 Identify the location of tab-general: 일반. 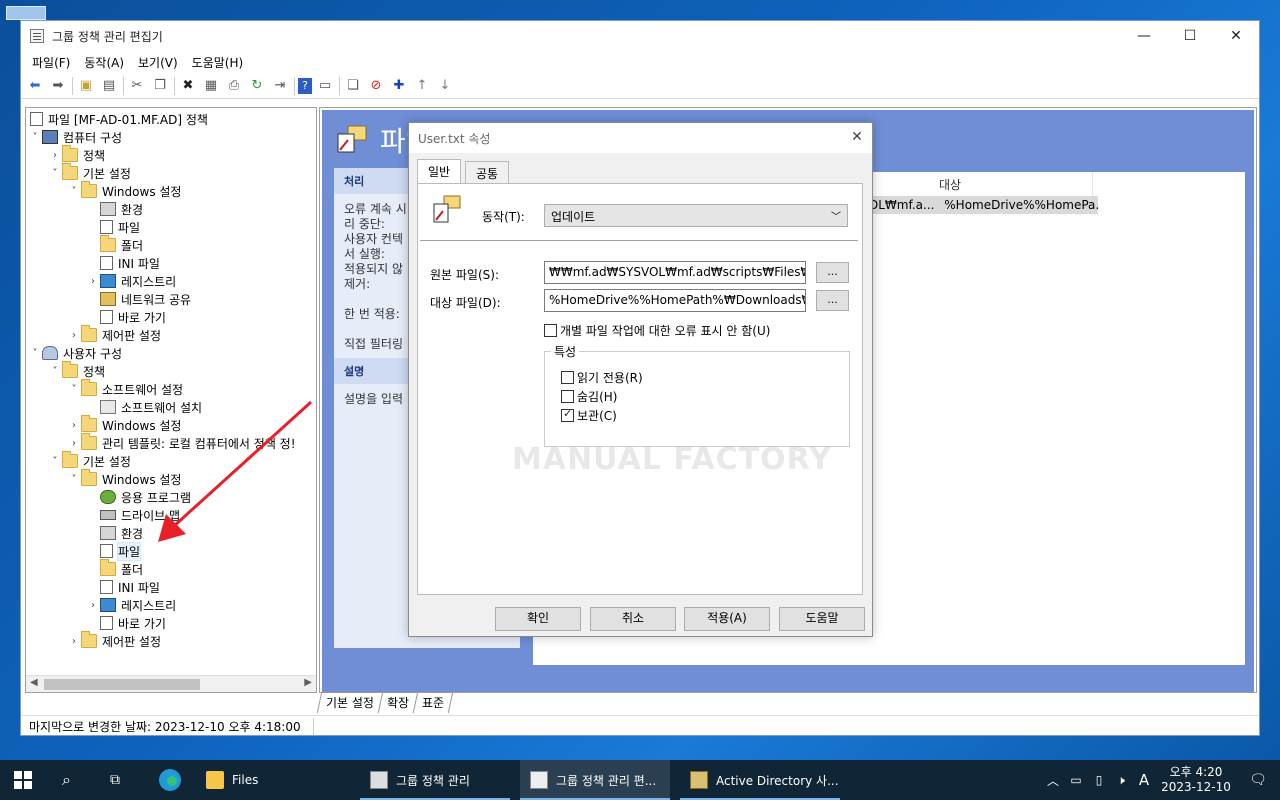
(439, 171).